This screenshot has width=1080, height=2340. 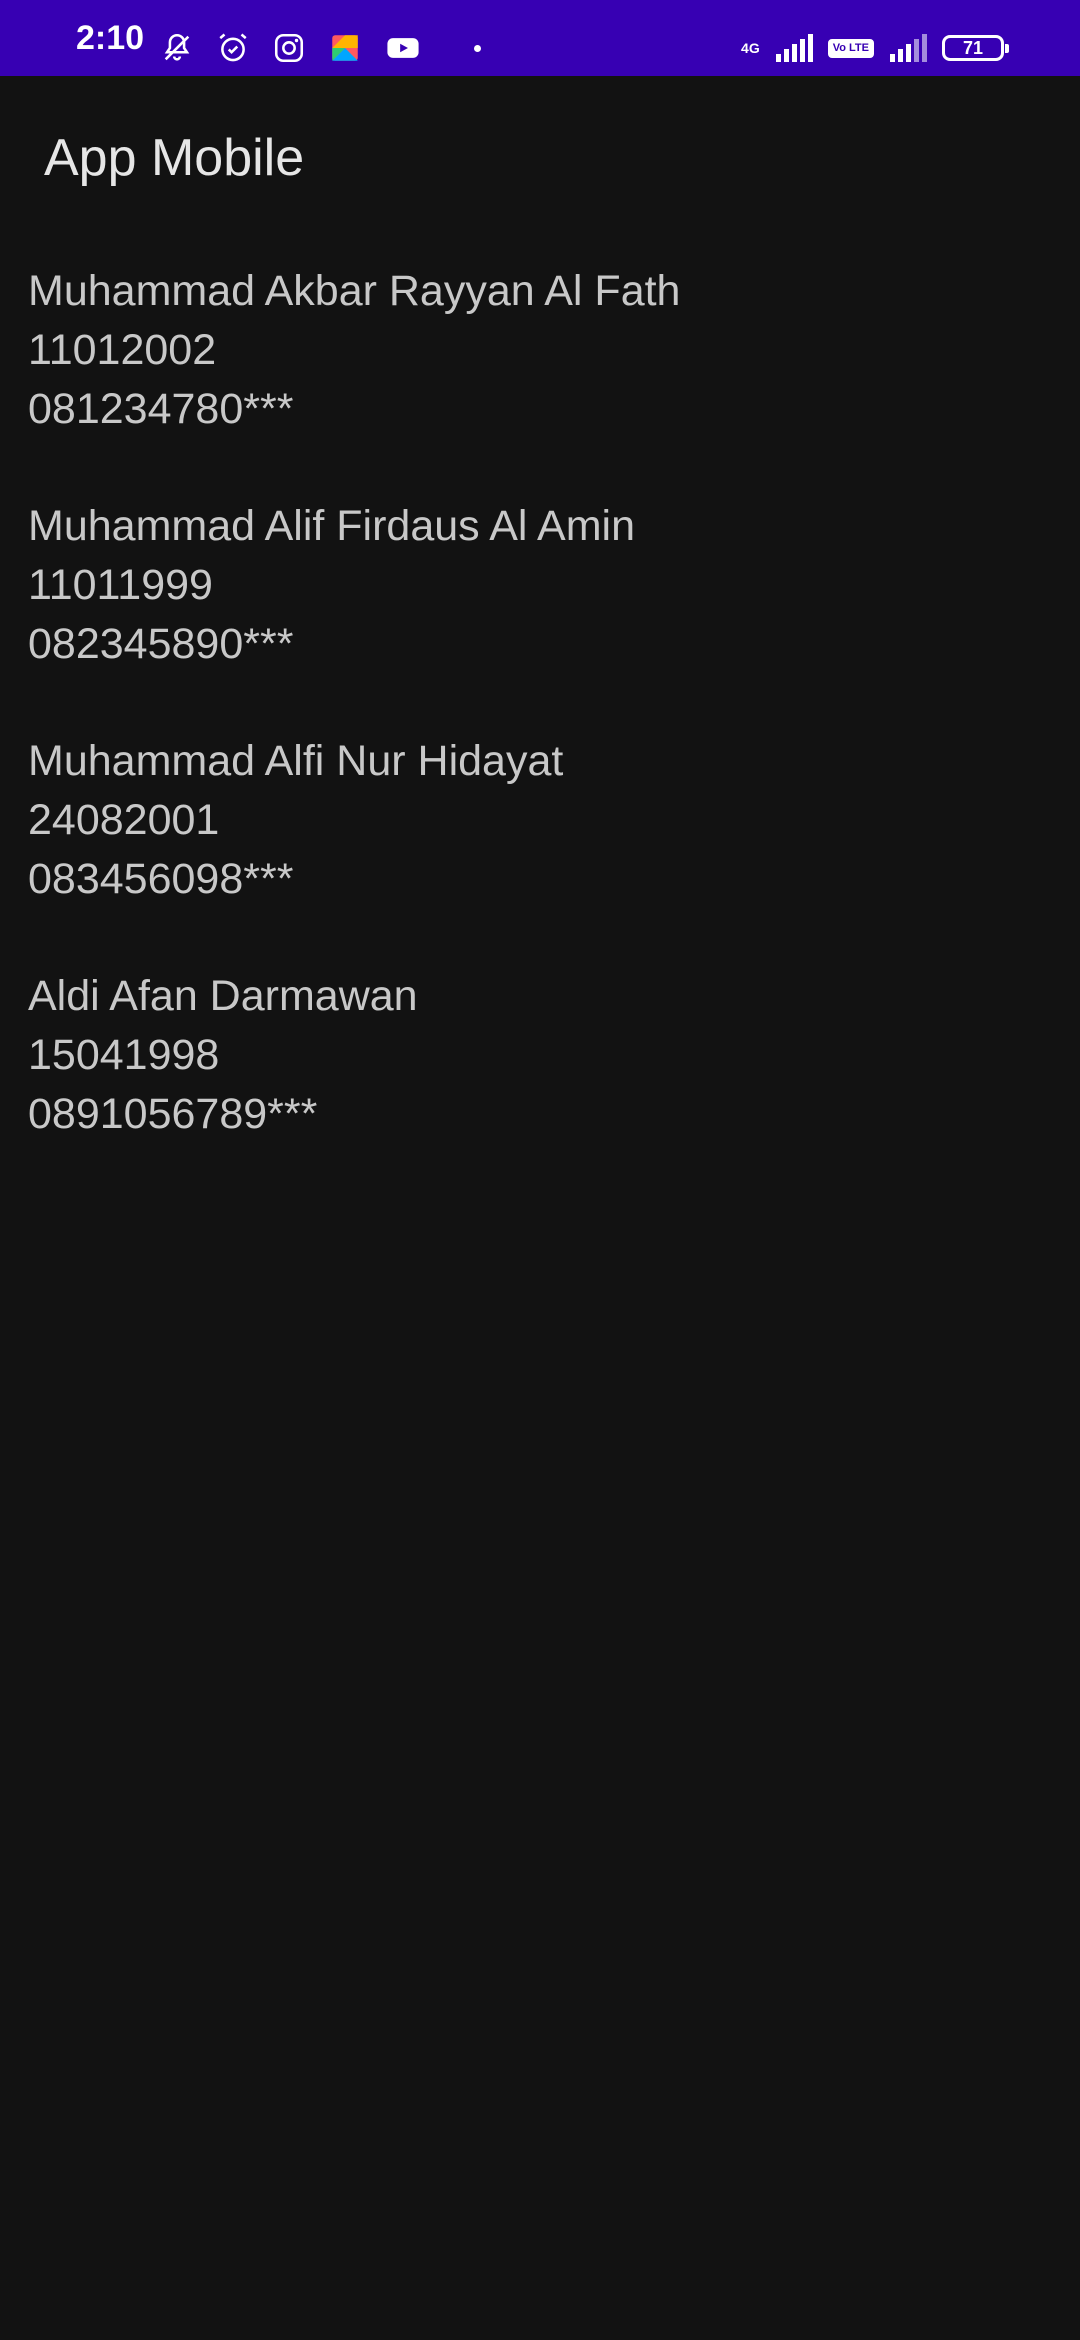 What do you see at coordinates (233, 47) in the screenshot?
I see `alarm-icon` at bounding box center [233, 47].